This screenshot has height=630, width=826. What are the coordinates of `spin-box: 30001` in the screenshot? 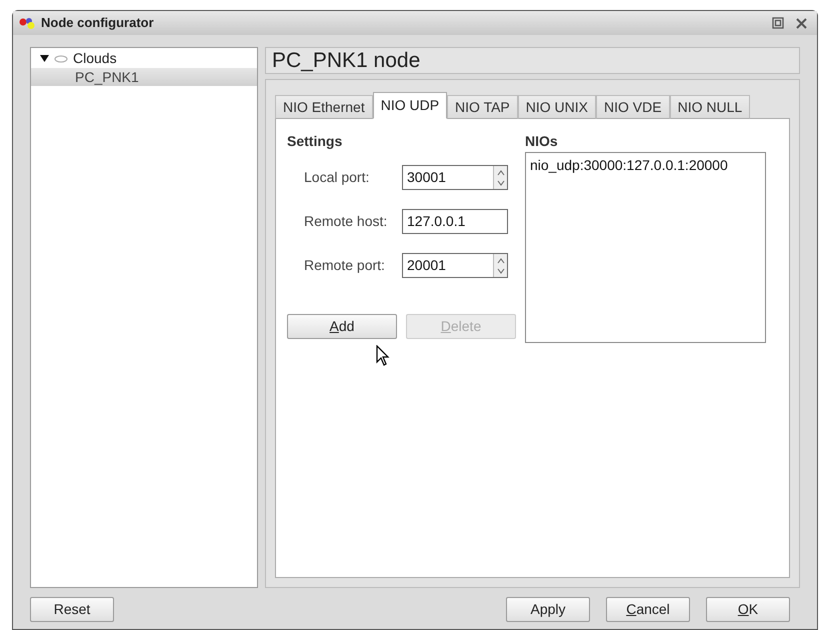 It's located at (455, 177).